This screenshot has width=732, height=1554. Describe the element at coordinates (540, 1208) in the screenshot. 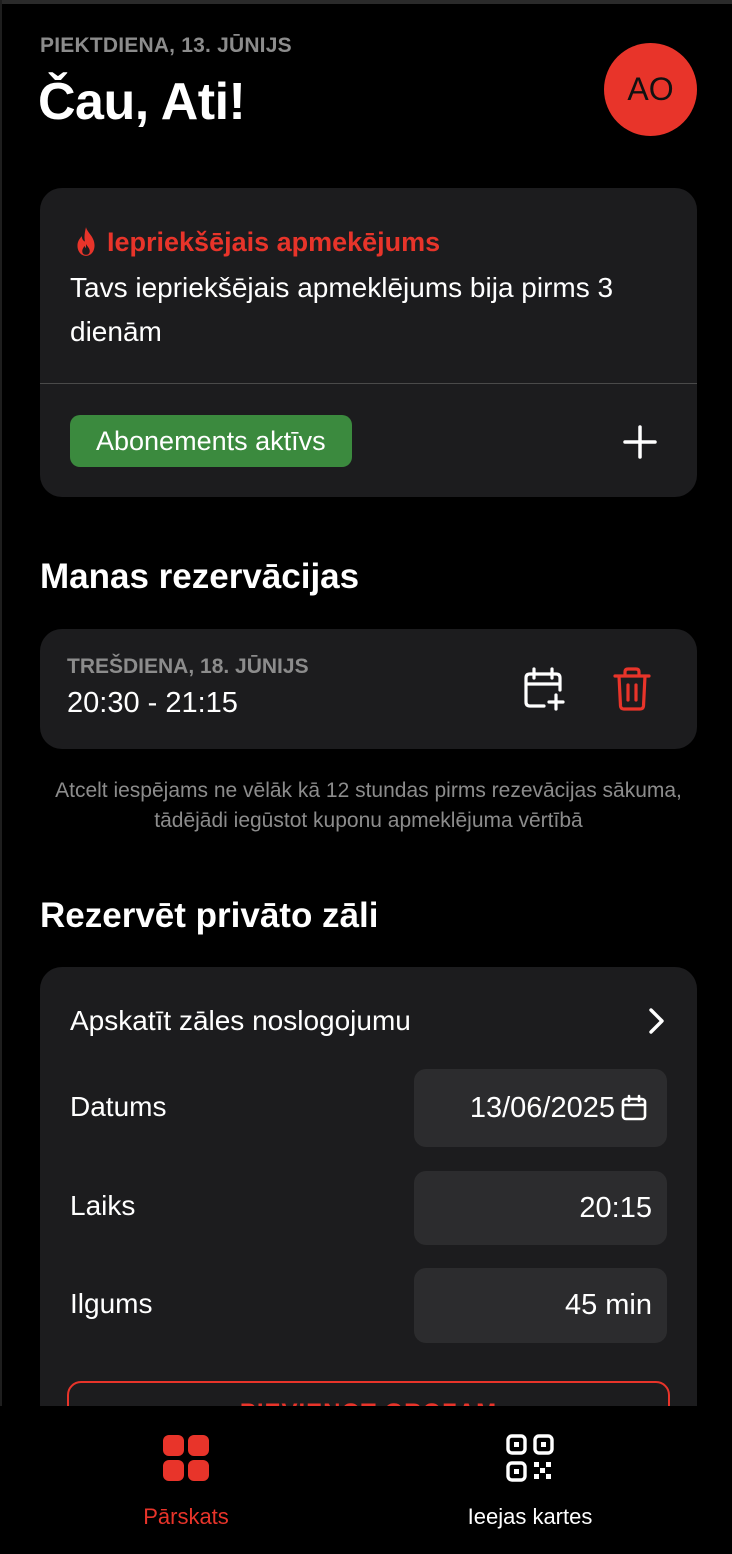

I see `time-input-field: 20:15` at that location.